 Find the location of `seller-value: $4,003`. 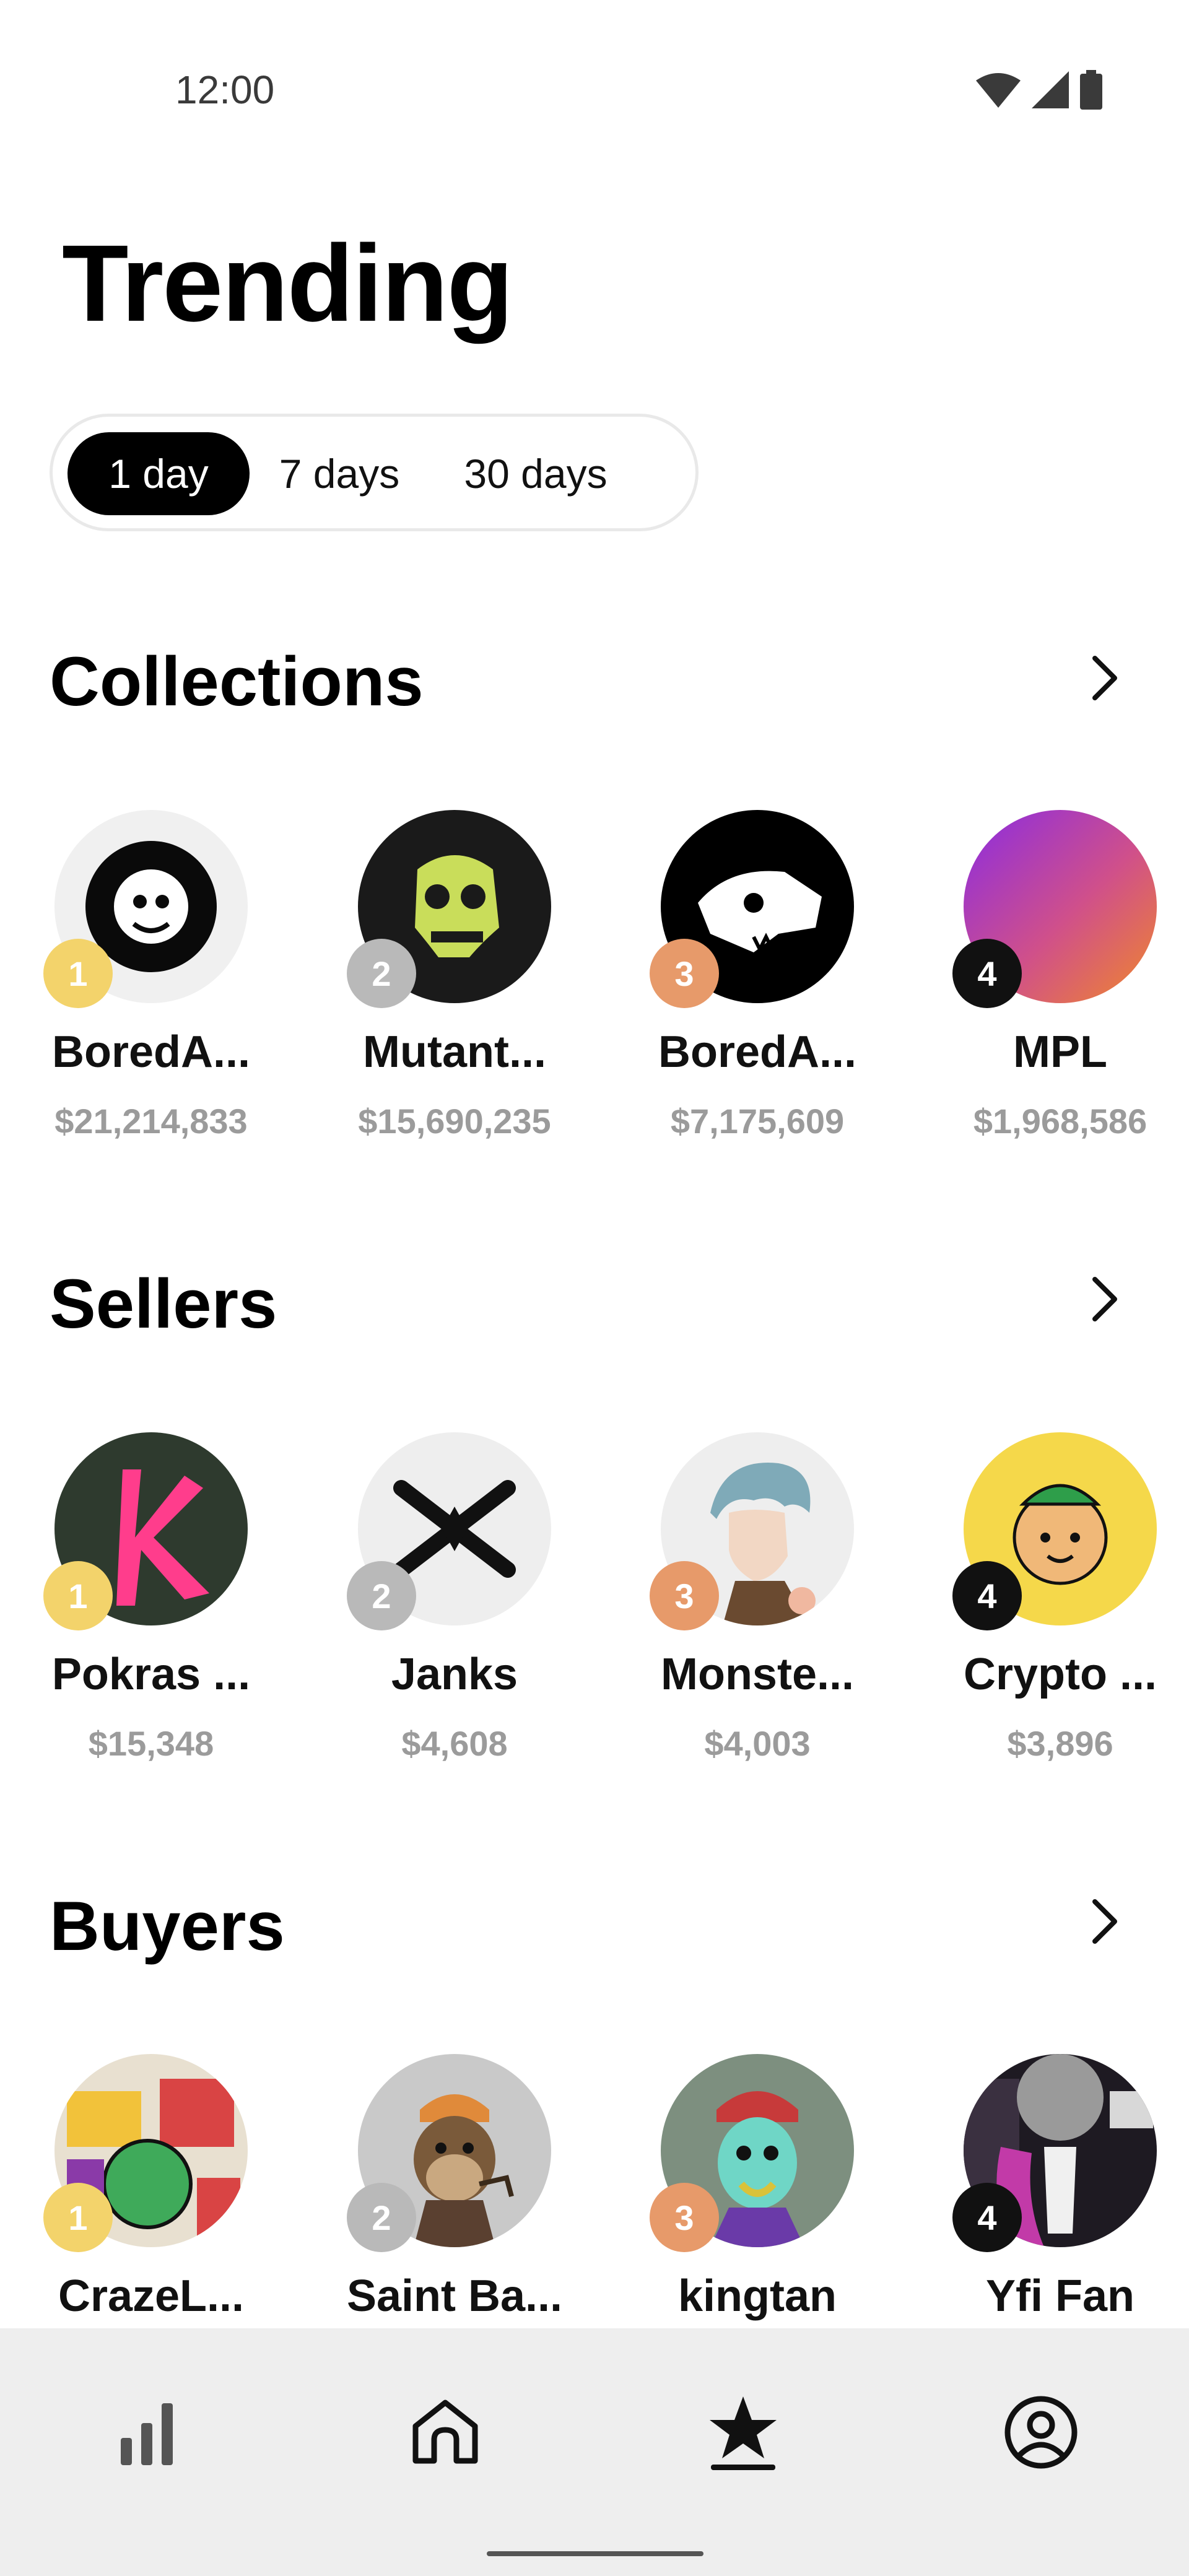

seller-value: $4,003 is located at coordinates (757, 1743).